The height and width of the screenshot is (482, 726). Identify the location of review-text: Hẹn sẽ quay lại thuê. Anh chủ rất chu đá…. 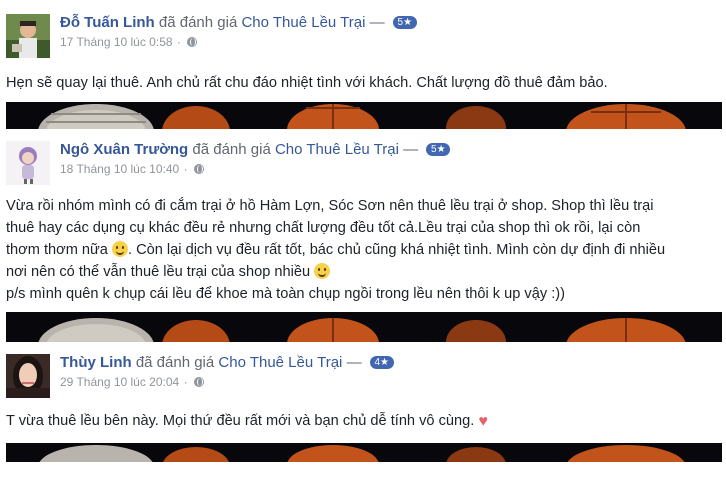
(307, 83).